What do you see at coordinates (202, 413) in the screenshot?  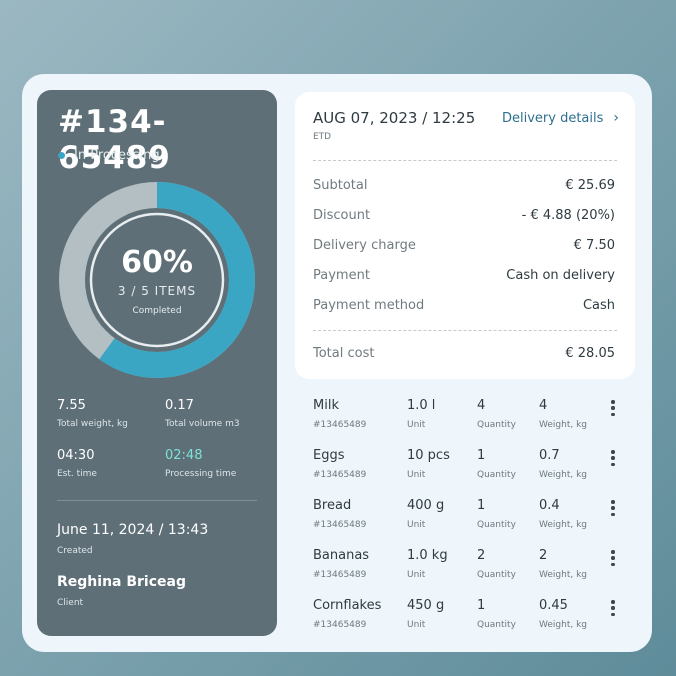 I see `stat-total-volume: 0.17 Total volume m3` at bounding box center [202, 413].